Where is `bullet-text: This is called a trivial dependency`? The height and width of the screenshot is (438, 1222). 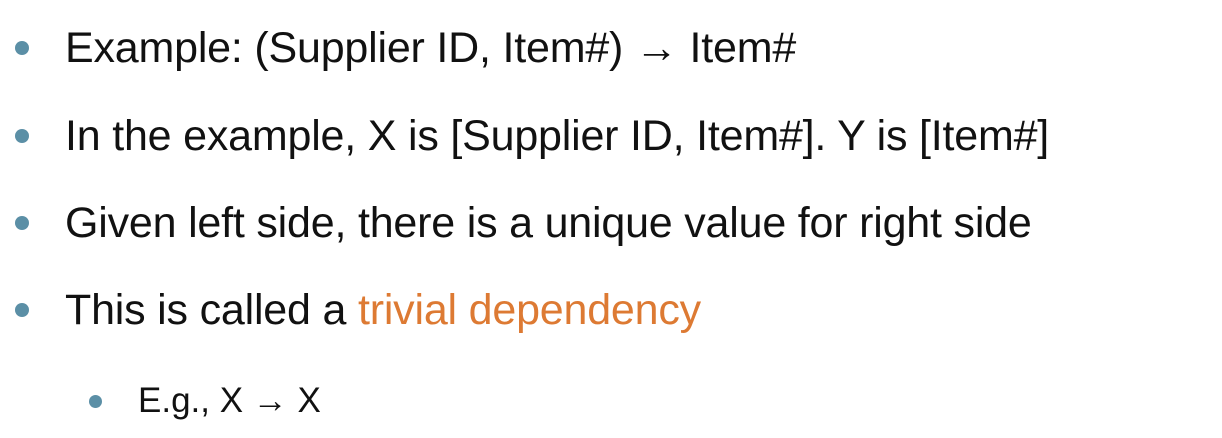
bullet-text: This is called a trivial dependency is located at coordinates (383, 310).